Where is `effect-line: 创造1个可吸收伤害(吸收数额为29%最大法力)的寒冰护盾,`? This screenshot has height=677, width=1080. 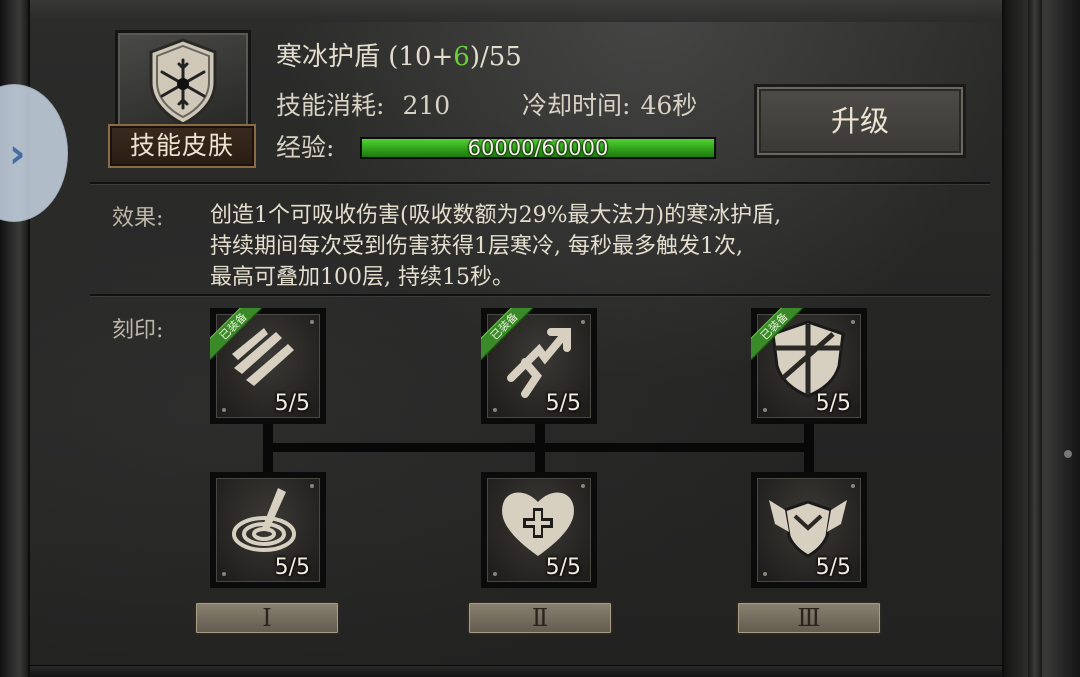 effect-line: 创造1个可吸收伤害(吸收数额为29%最大法力)的寒冰护盾, is located at coordinates (496, 215).